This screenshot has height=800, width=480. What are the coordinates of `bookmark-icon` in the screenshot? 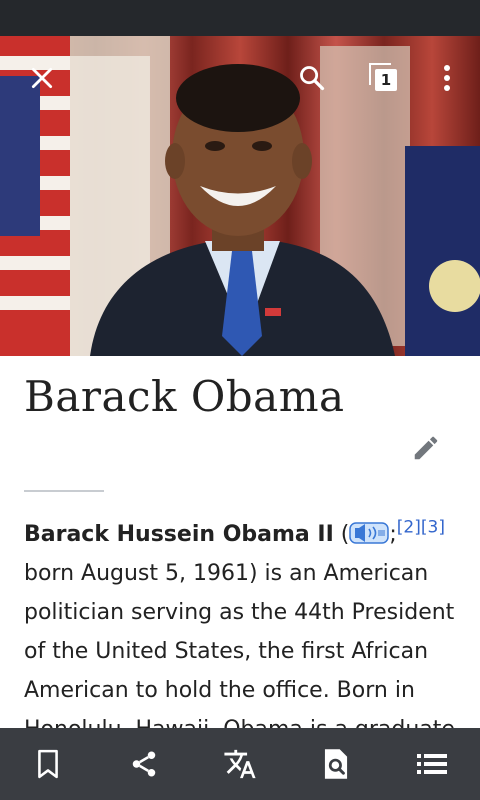 It's located at (48, 764).